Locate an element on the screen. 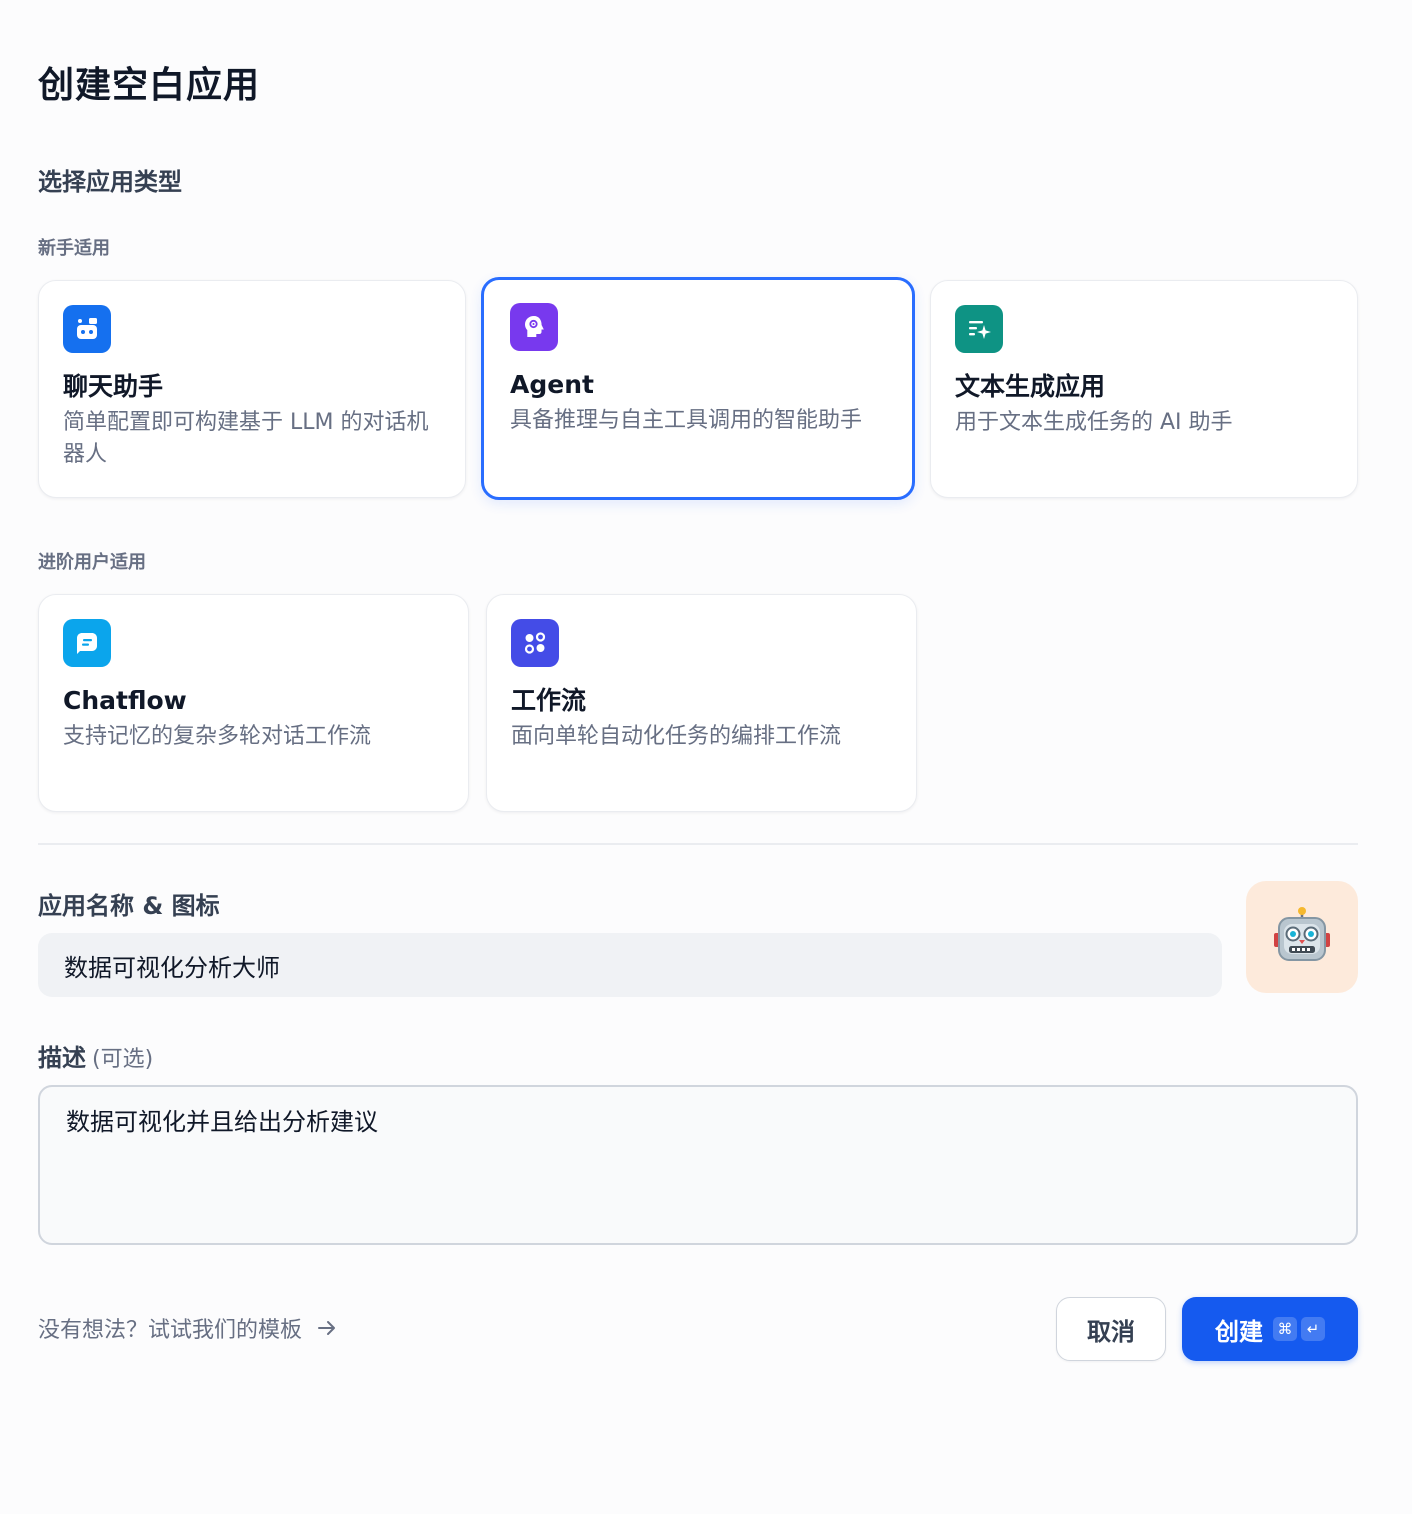  description-textarea: 数据可视化并且给出分析建议 is located at coordinates (698, 1165).